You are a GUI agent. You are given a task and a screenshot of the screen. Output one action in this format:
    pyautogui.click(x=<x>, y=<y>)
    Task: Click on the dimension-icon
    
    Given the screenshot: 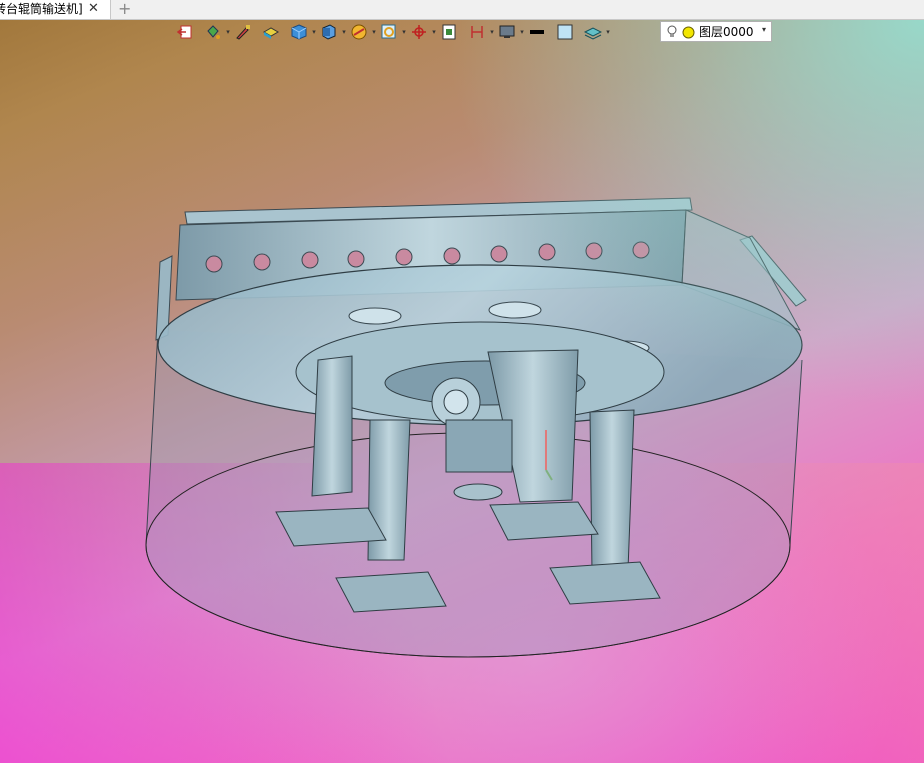 What is the action you would take?
    pyautogui.click(x=477, y=32)
    